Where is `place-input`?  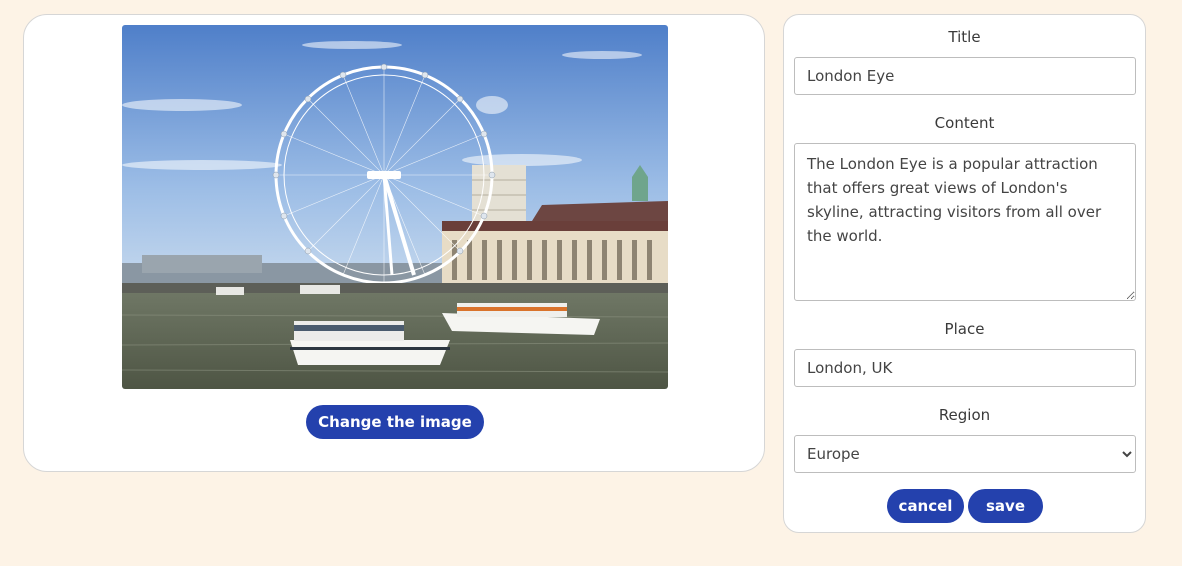 place-input is located at coordinates (965, 368).